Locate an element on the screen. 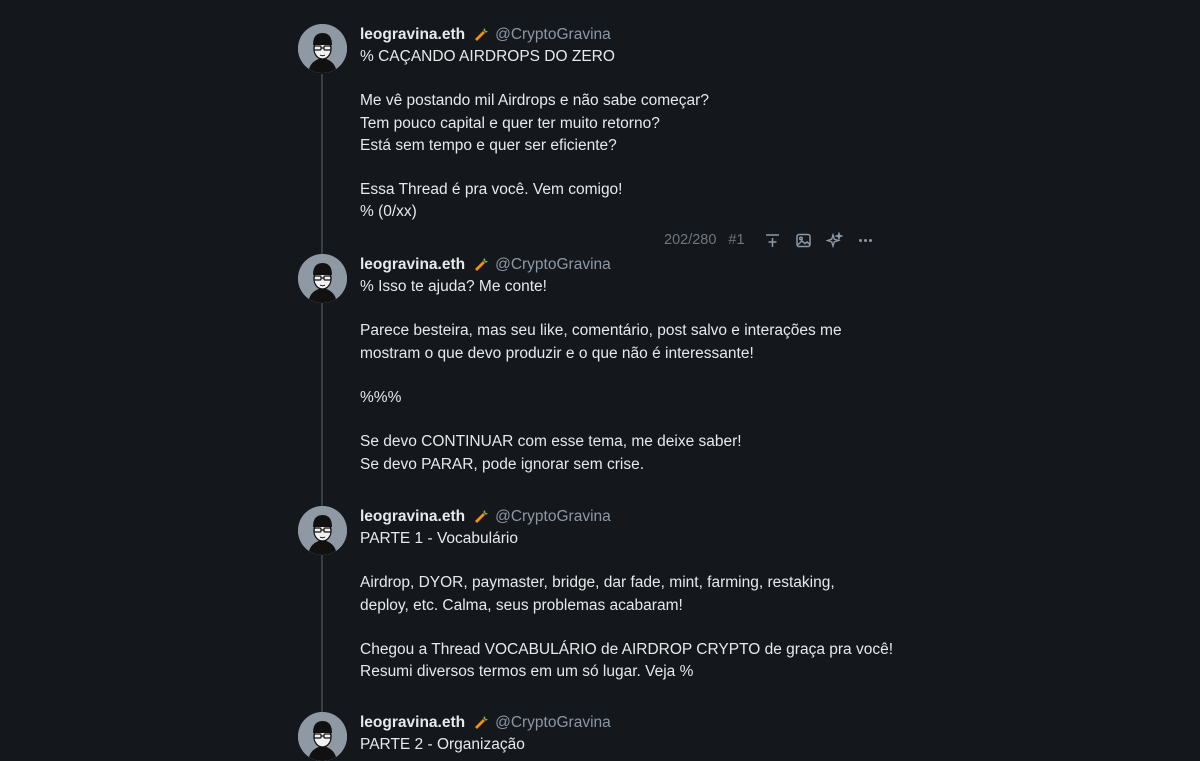 The image size is (1200, 761). more-icon is located at coordinates (865, 240).